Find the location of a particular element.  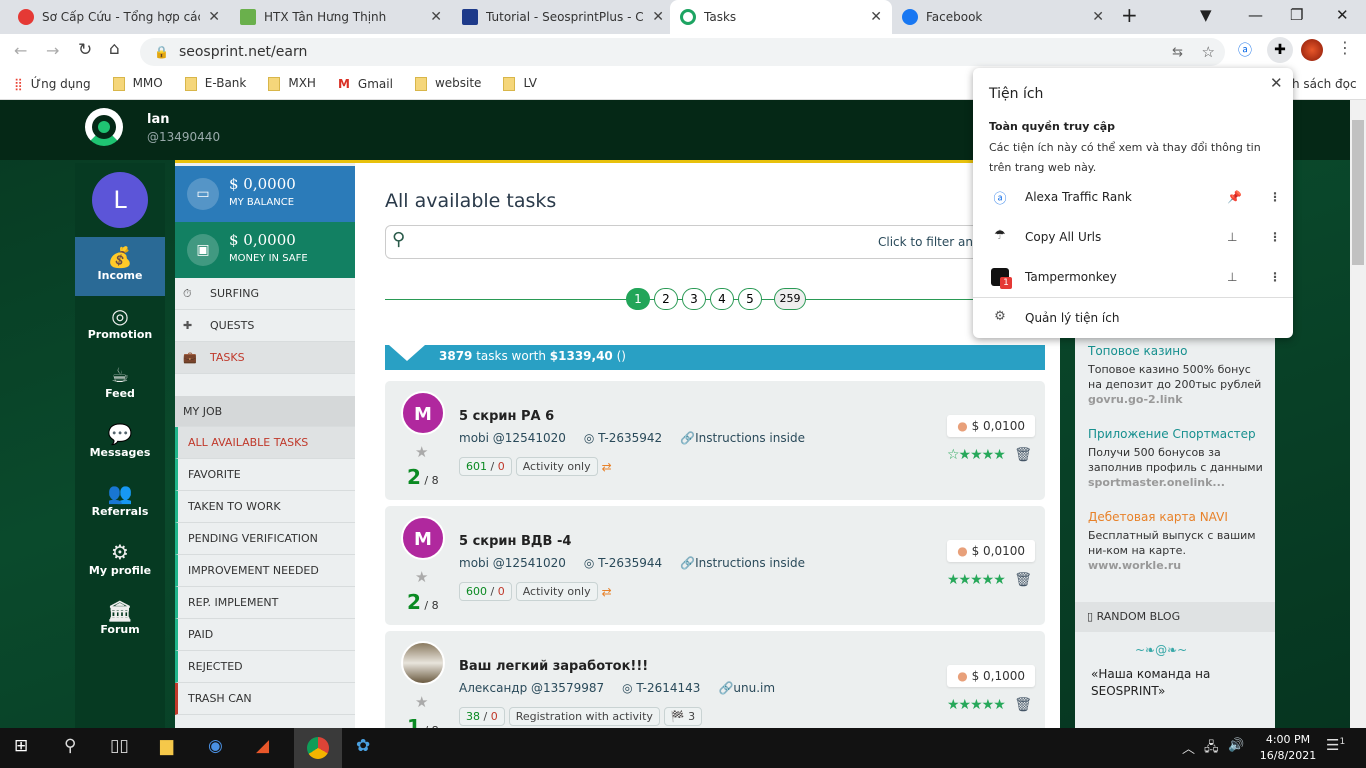

job-trash-can: TRASH CAN is located at coordinates (265, 699).